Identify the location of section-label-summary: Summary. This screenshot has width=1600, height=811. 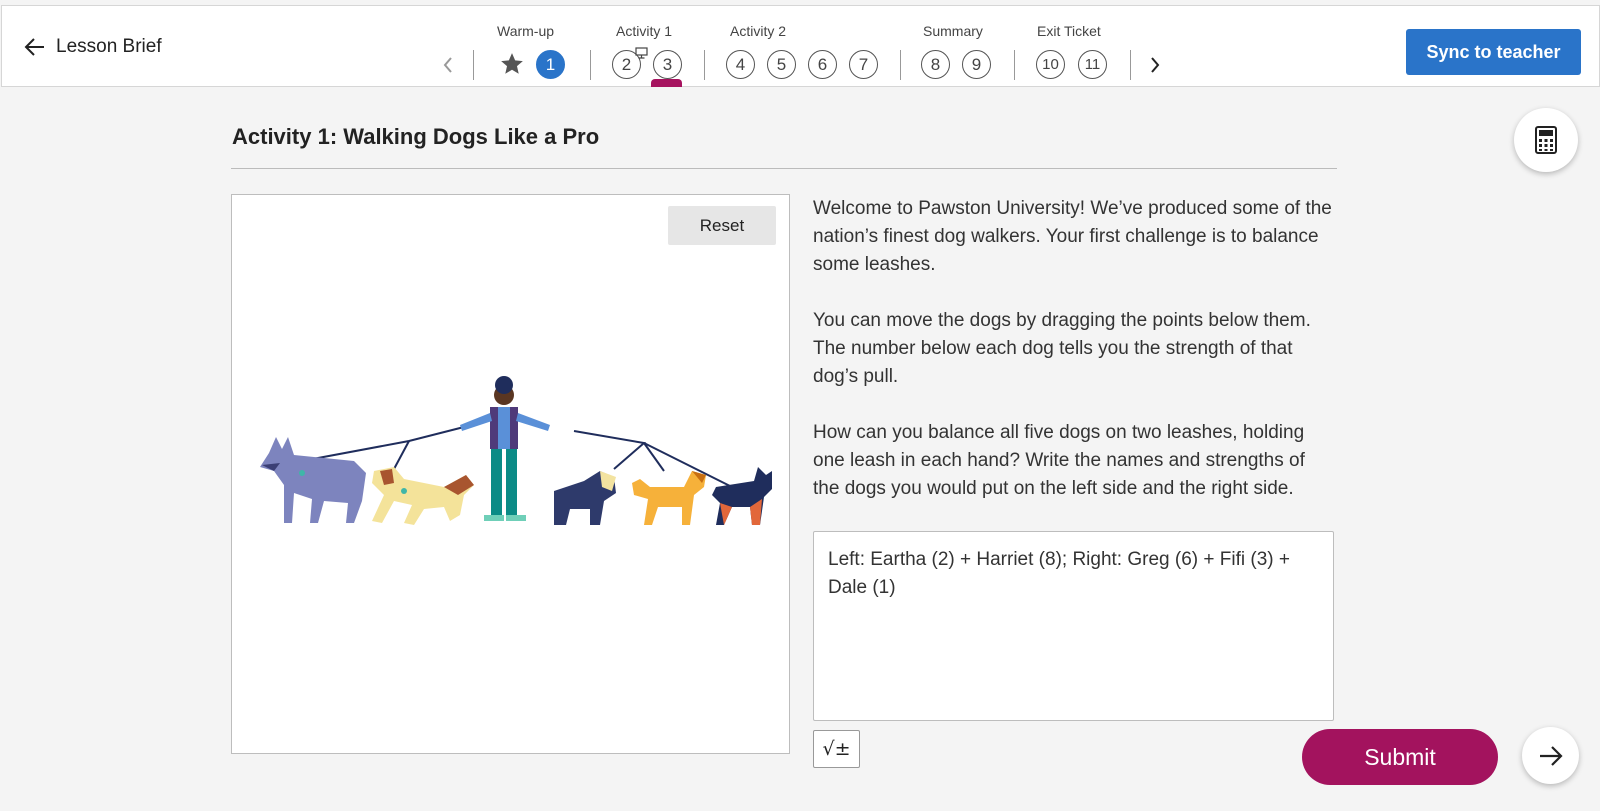
(953, 31).